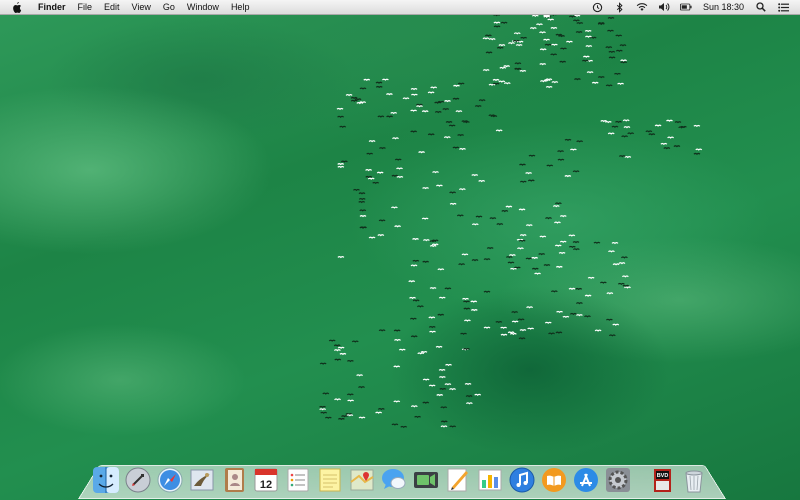  What do you see at coordinates (723, 7) in the screenshot?
I see `menubar-clock: Sun 18:30` at bounding box center [723, 7].